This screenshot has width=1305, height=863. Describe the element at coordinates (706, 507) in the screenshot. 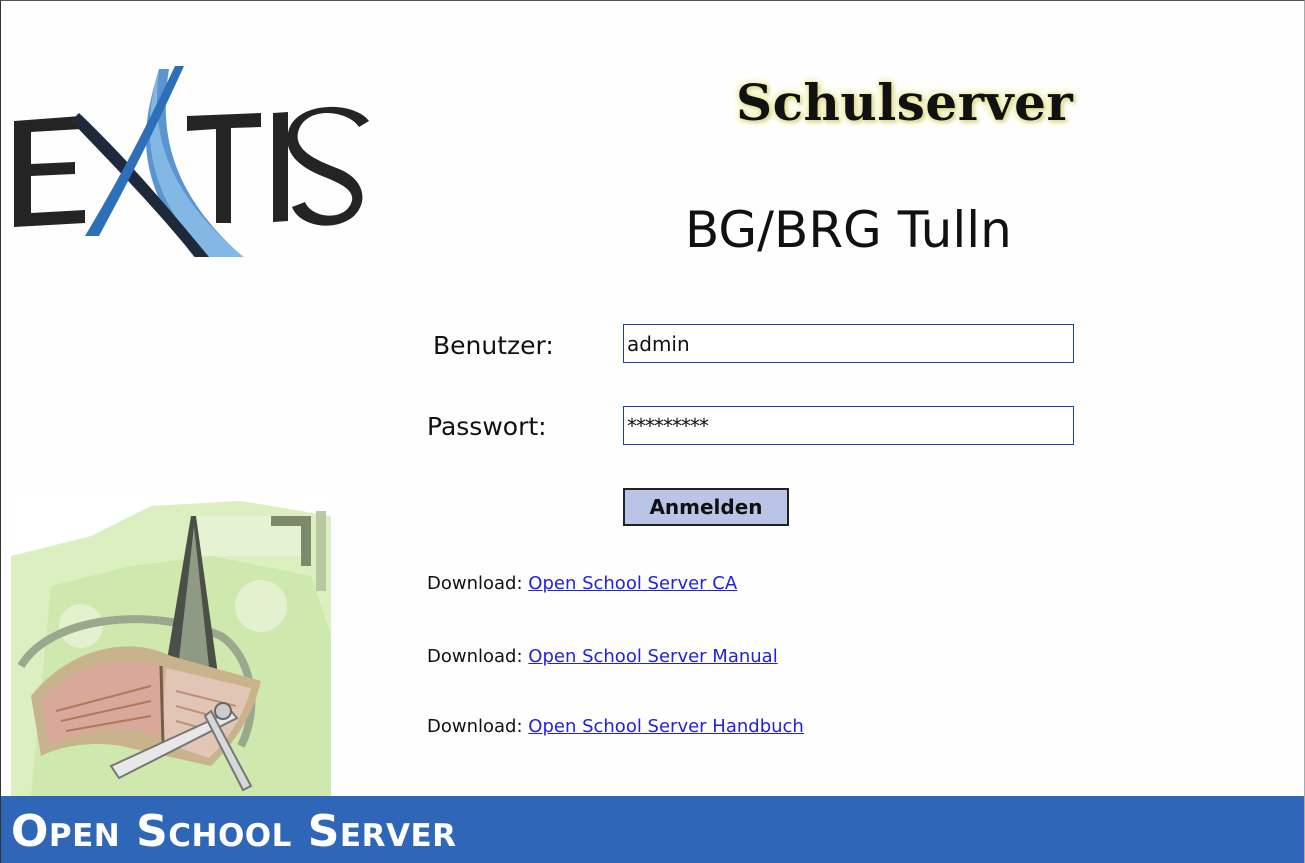

I see `login-button: Anmelden` at that location.